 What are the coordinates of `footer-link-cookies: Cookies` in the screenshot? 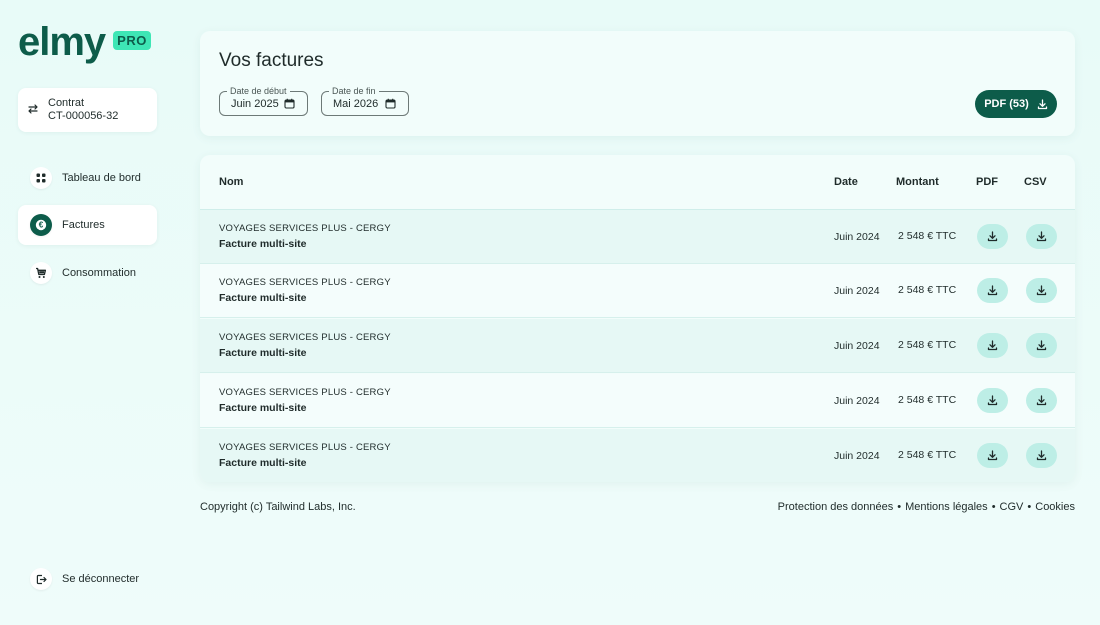 It's located at (1055, 507).